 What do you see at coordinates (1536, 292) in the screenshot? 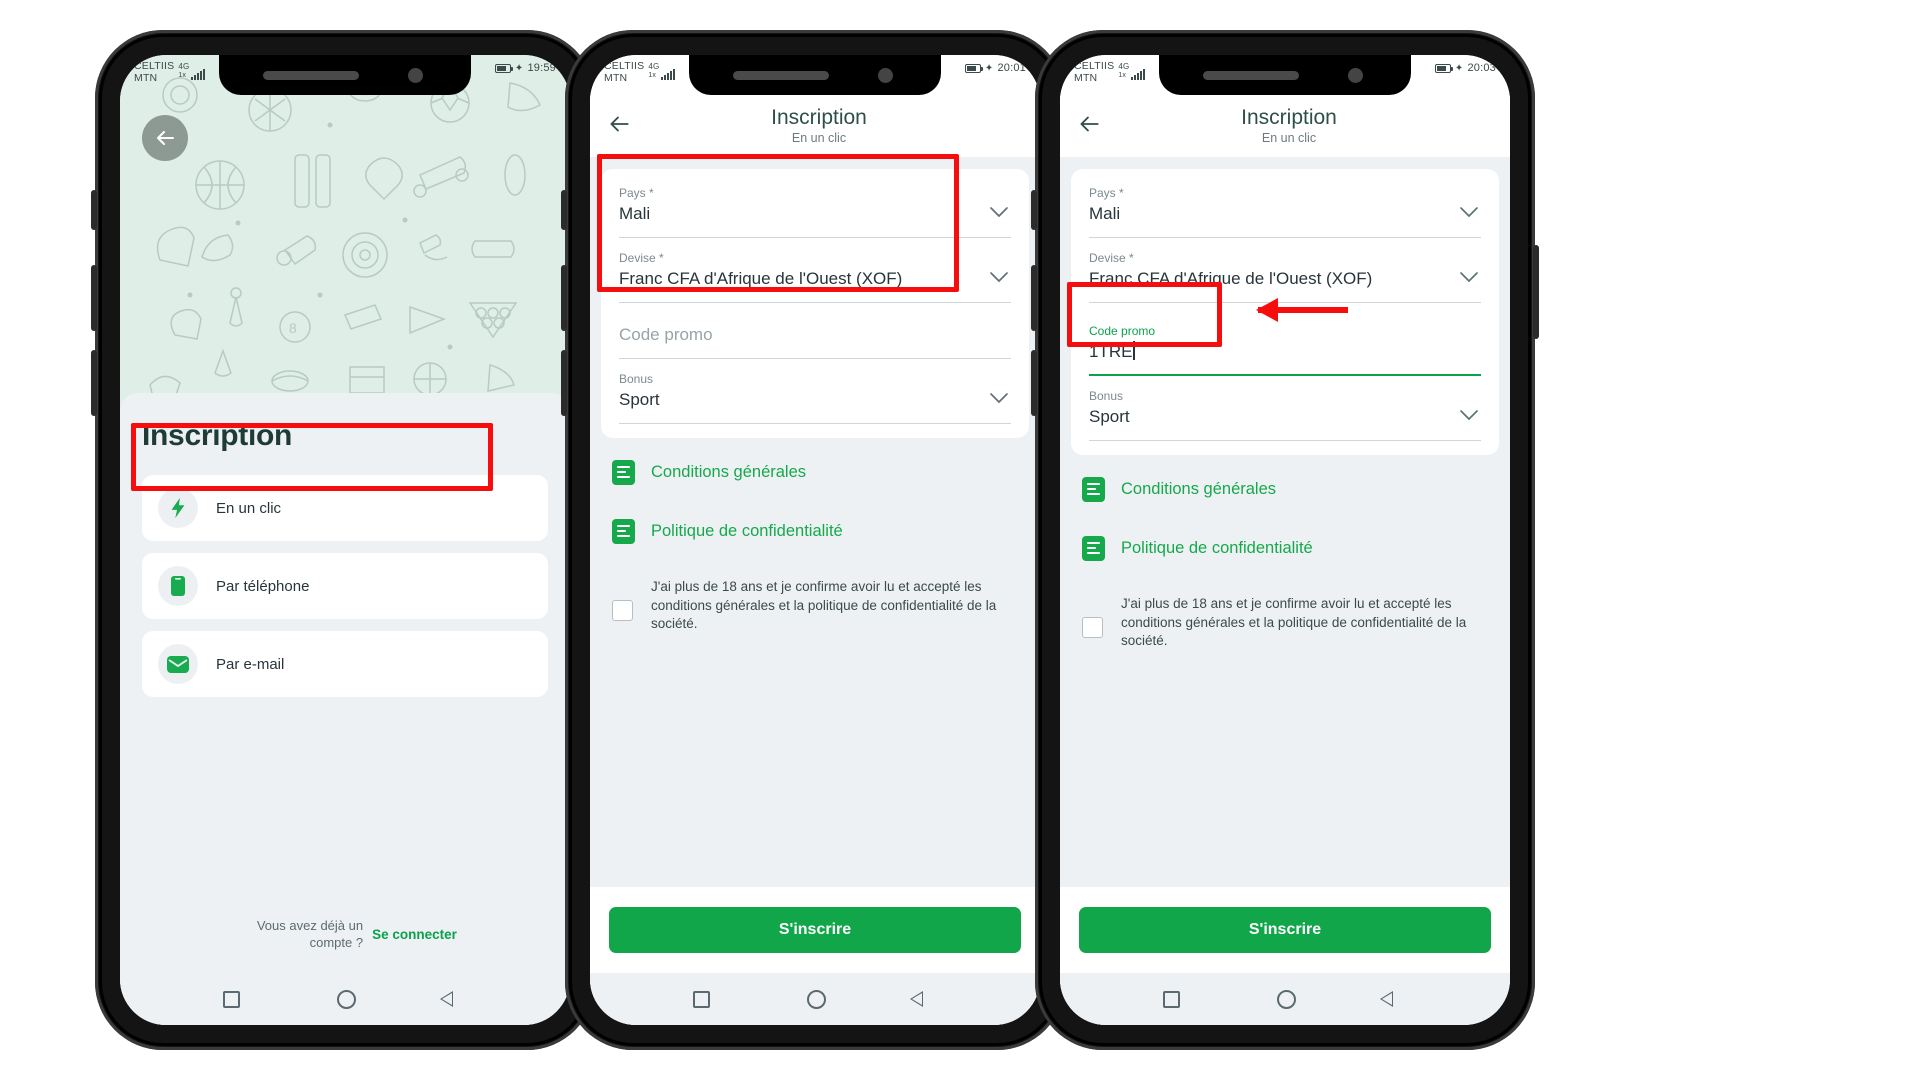
I see `power-button` at bounding box center [1536, 292].